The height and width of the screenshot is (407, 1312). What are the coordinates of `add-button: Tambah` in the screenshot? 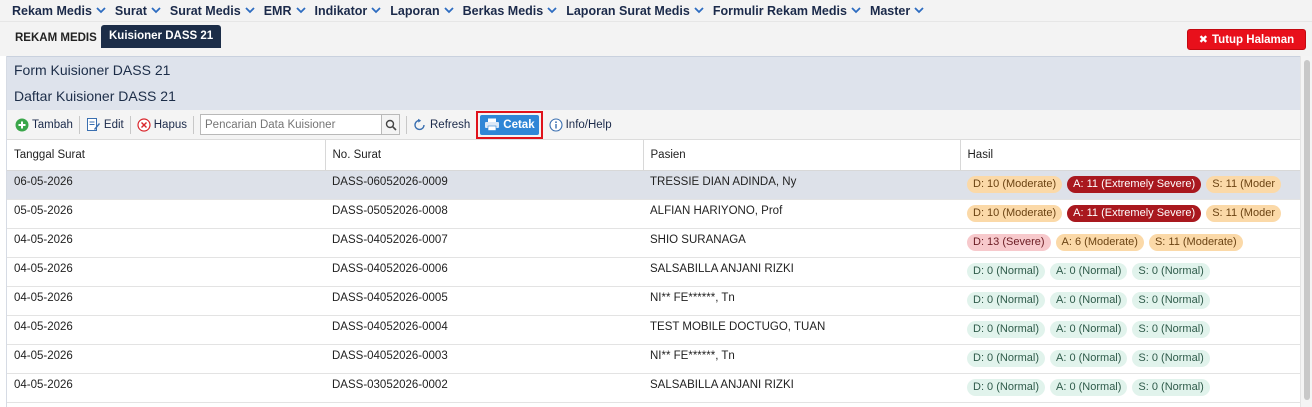 It's located at (44, 125).